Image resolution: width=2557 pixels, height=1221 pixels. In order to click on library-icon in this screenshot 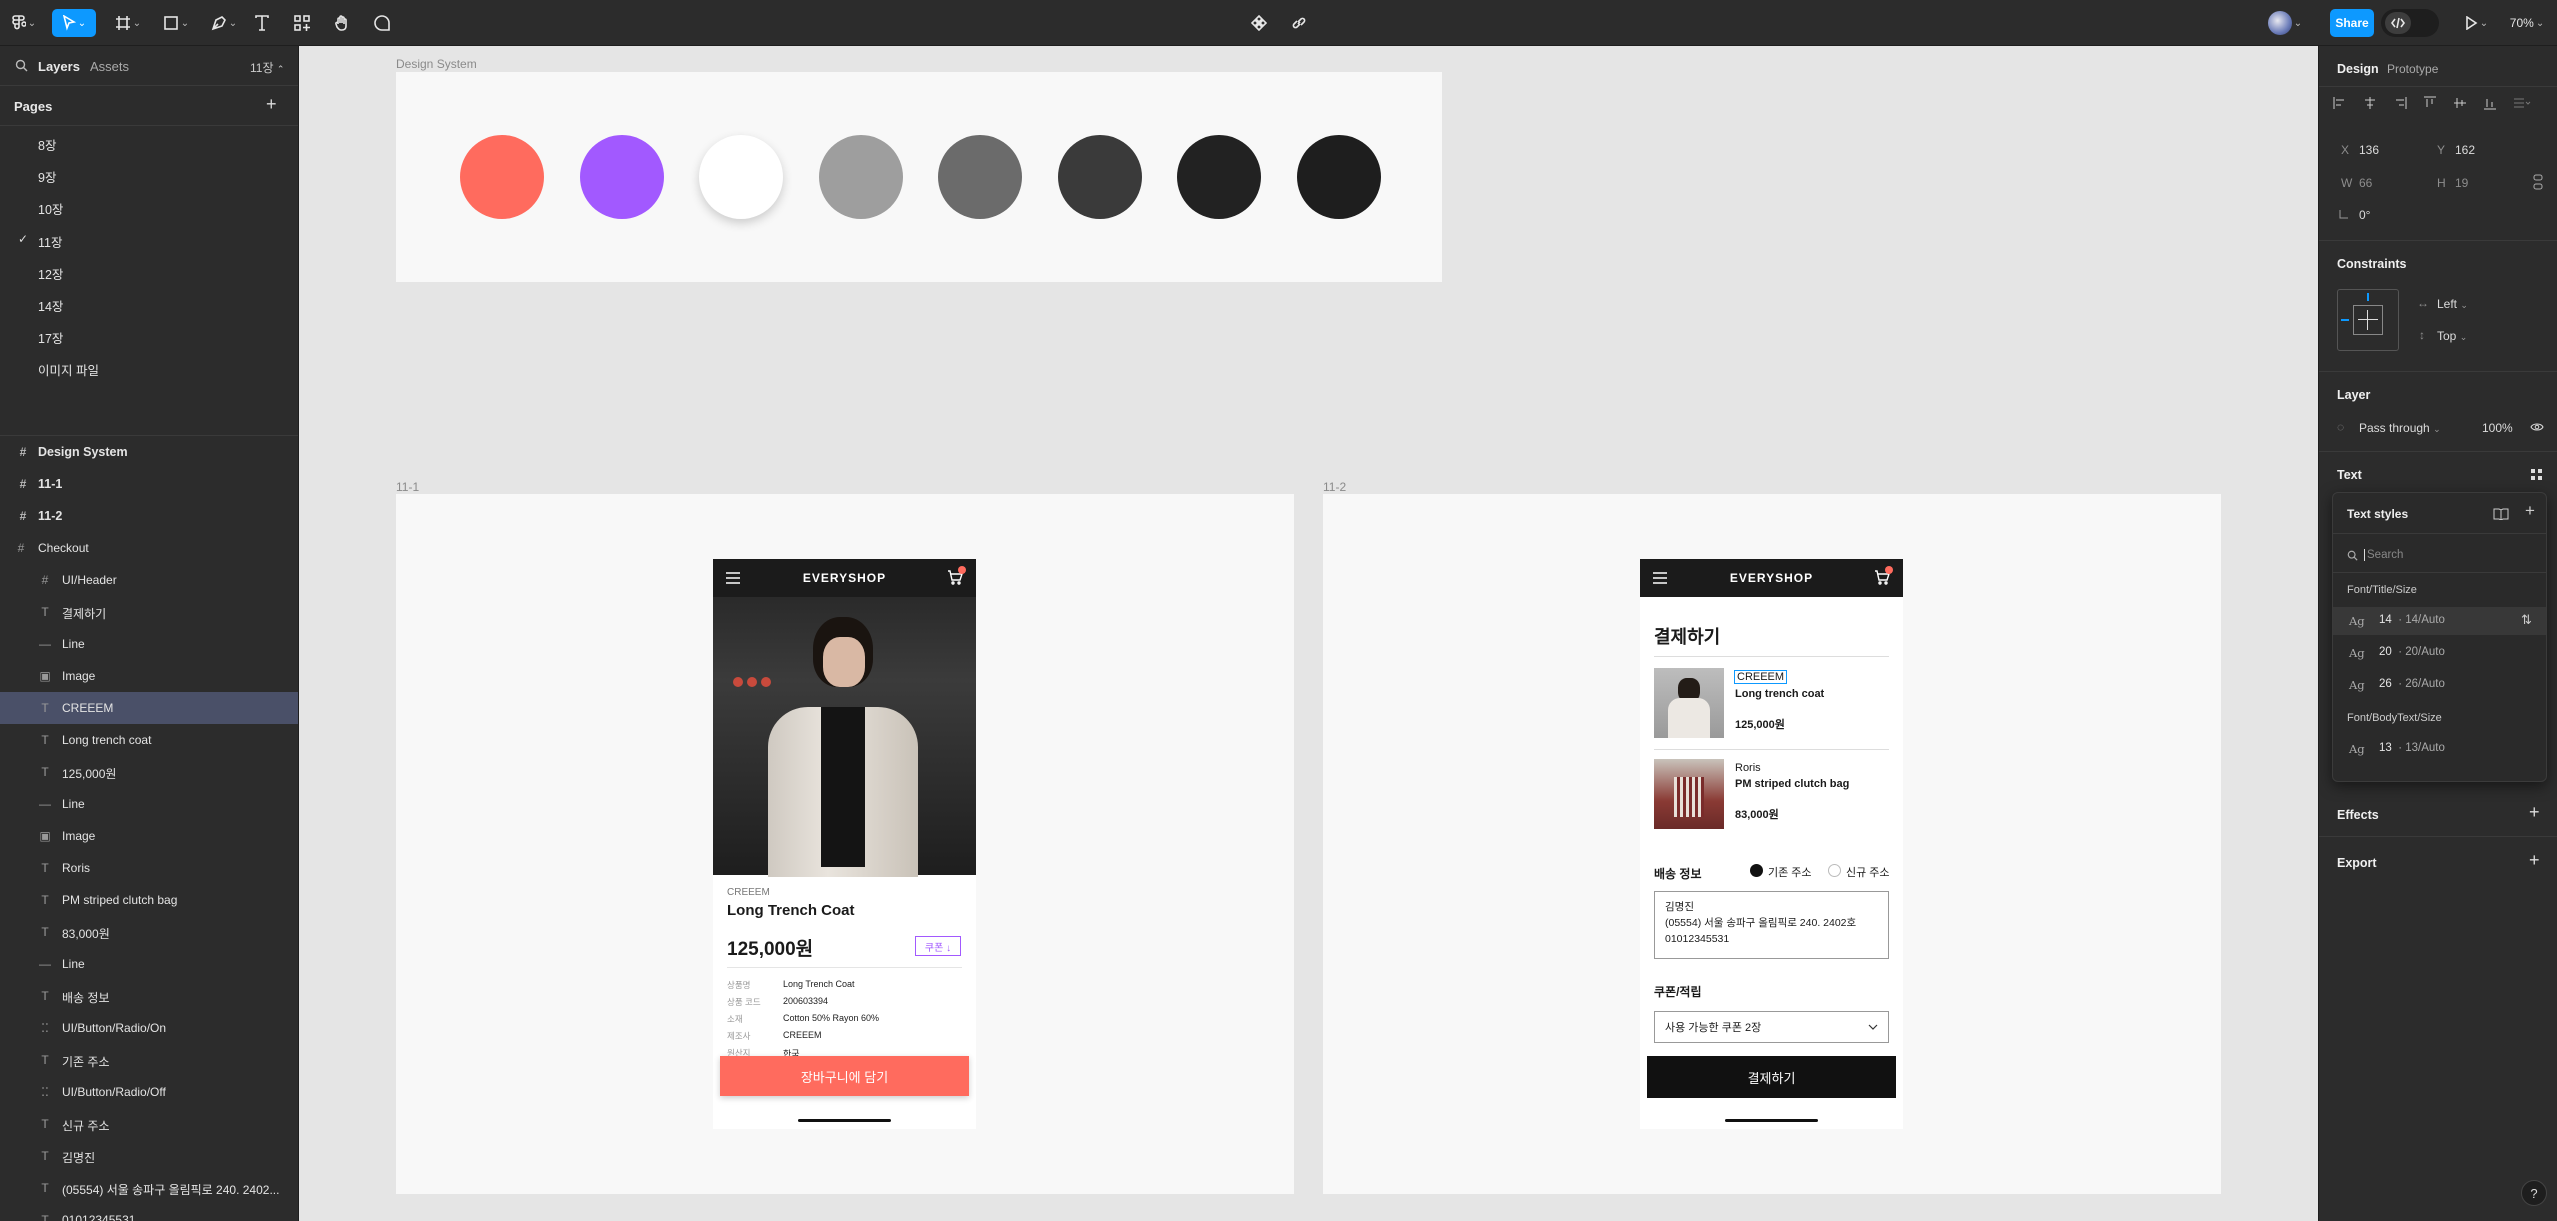, I will do `click(2501, 513)`.